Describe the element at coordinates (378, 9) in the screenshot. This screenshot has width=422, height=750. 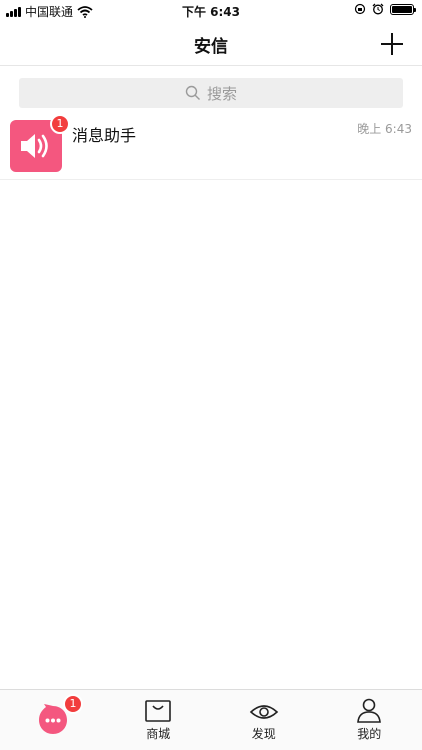
I see `alarm-icon` at that location.